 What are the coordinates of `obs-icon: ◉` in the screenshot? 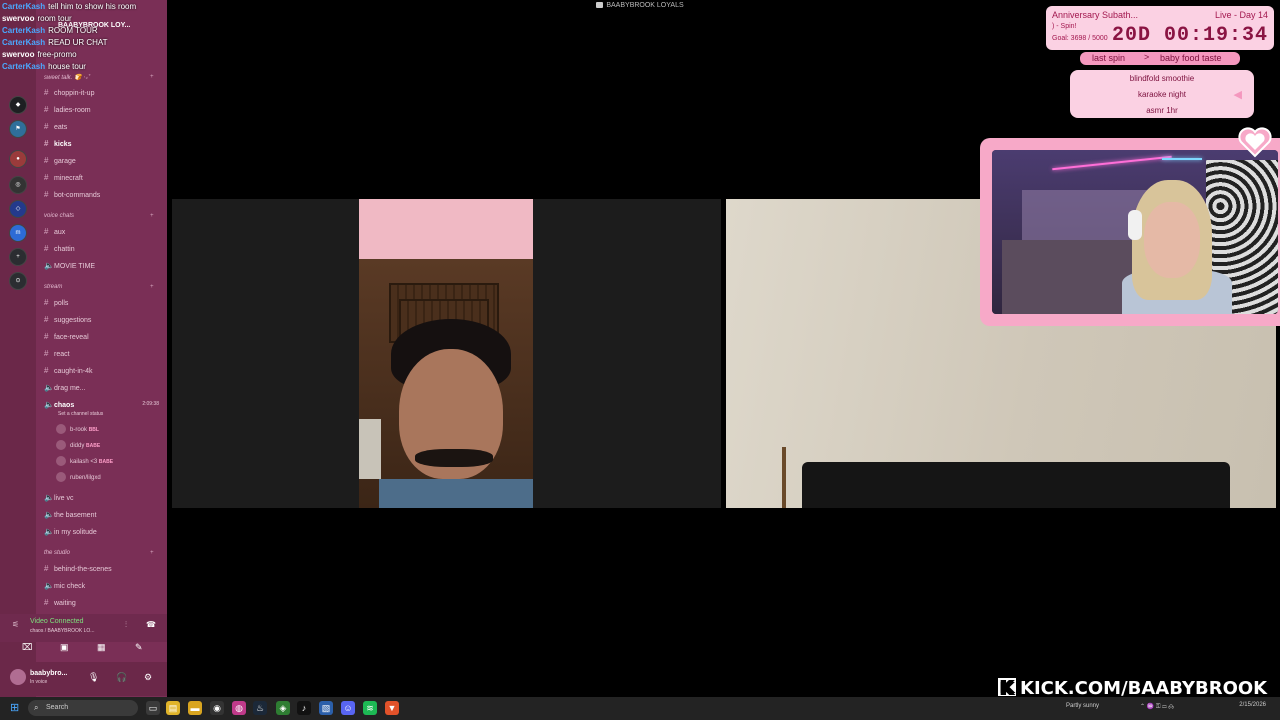 It's located at (217, 708).